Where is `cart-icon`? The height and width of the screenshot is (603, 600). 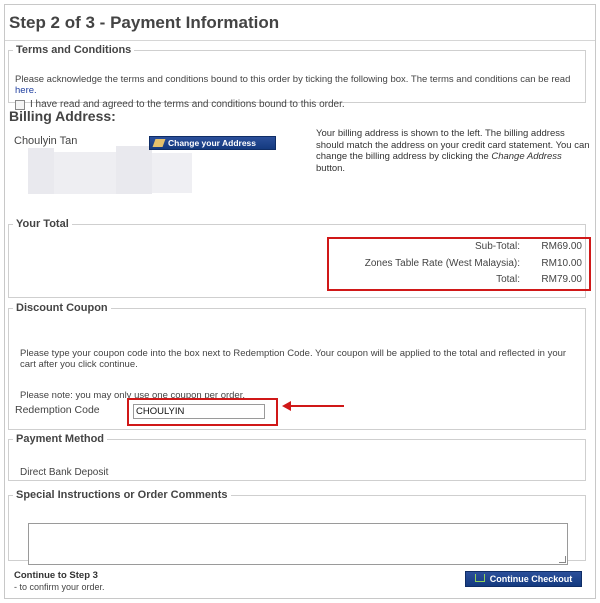
cart-icon is located at coordinates (479, 578).